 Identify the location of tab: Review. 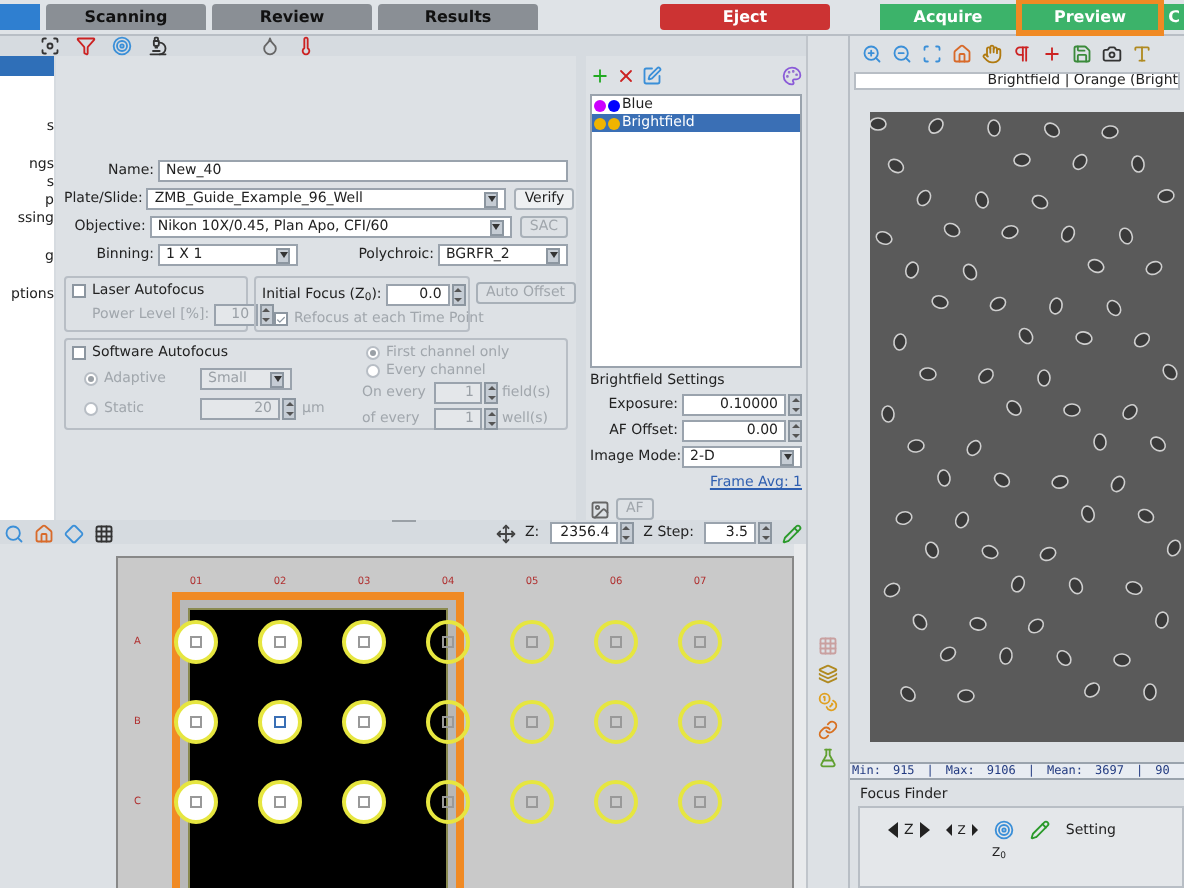
(292, 17).